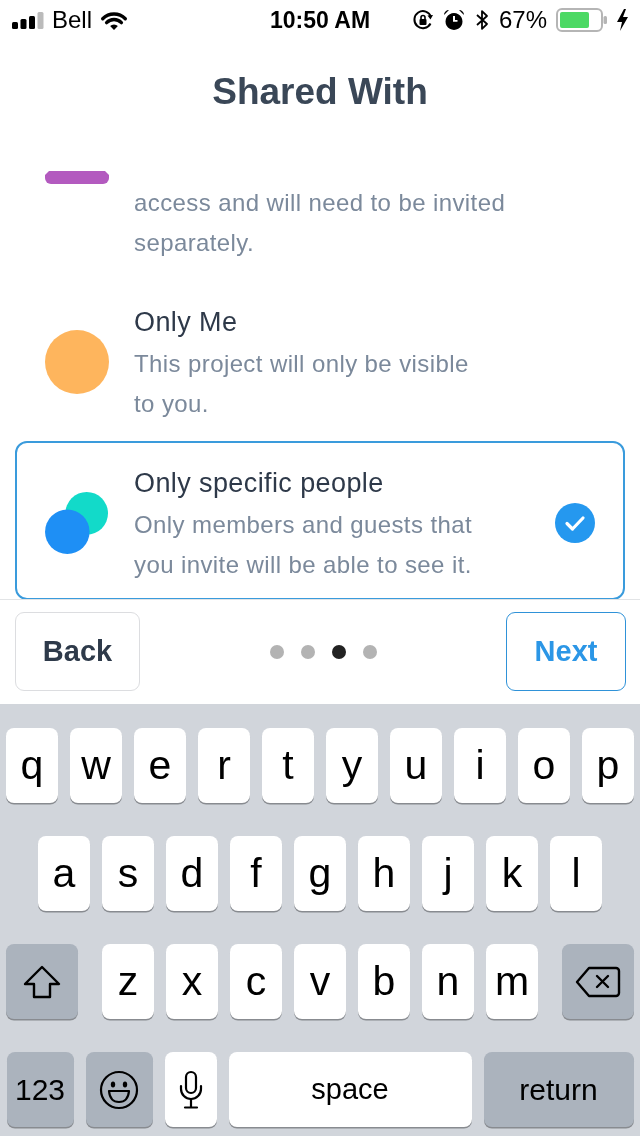 This screenshot has height=1136, width=640. Describe the element at coordinates (192, 873) in the screenshot. I see `keyboard-key: d` at that location.